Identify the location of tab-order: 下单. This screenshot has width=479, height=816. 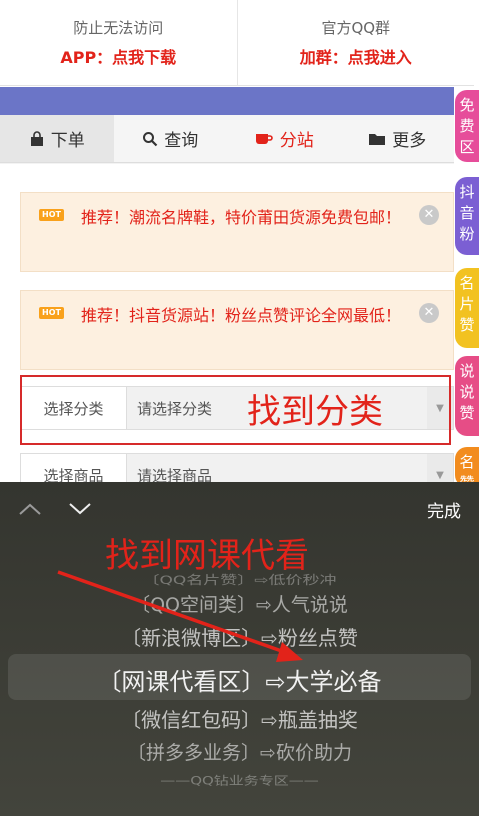
(57, 138).